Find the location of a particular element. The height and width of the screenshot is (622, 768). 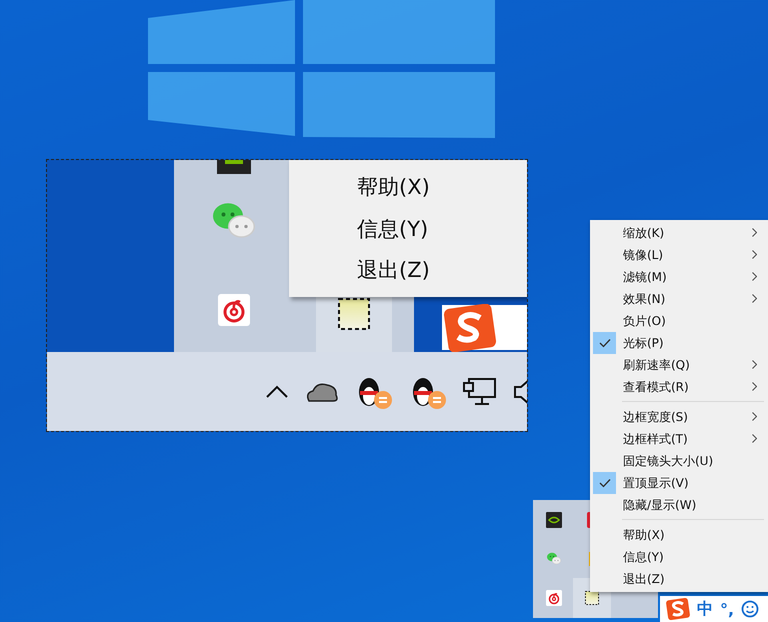

input-mode-toggle: 中 is located at coordinates (705, 609).